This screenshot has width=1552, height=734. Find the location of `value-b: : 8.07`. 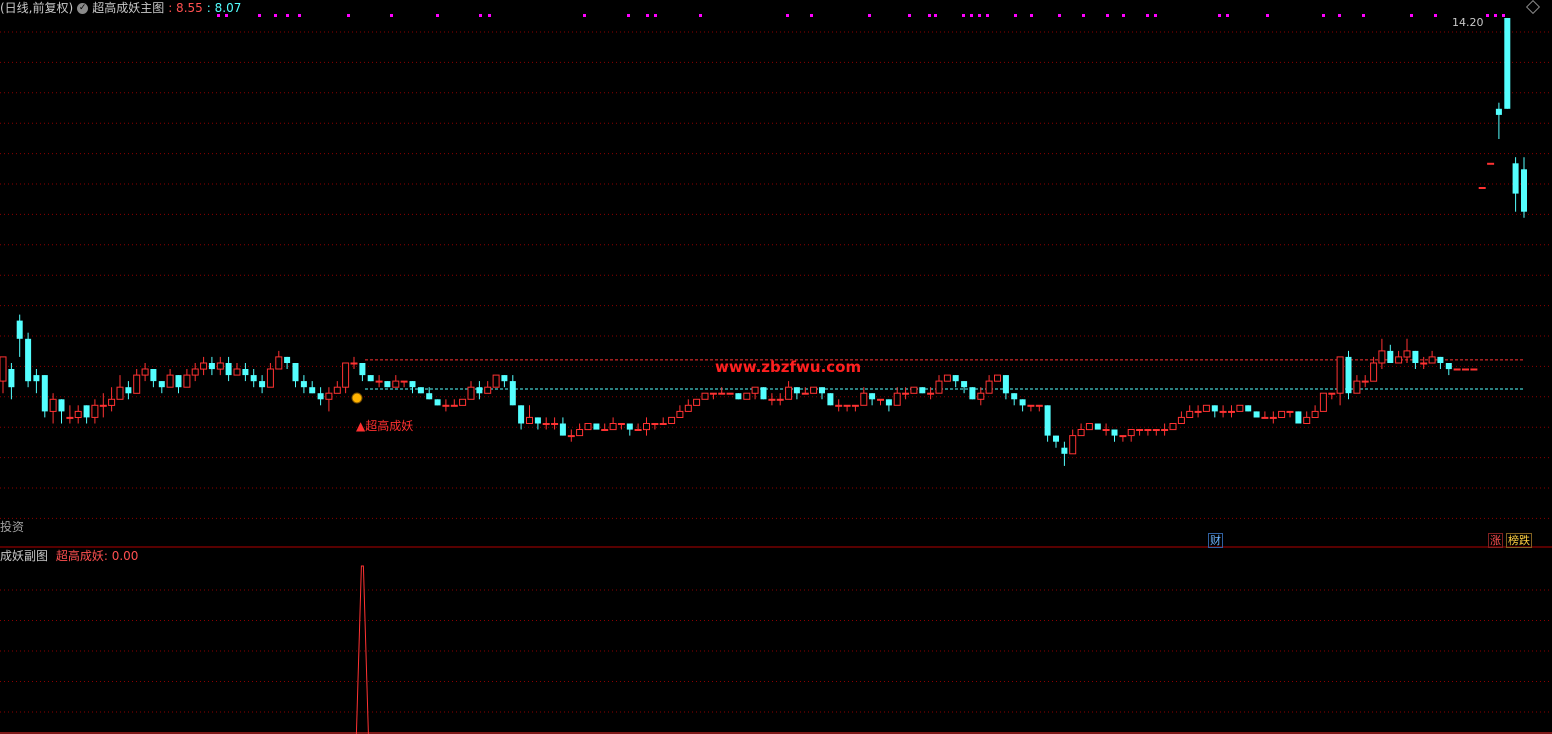

value-b: : 8.07 is located at coordinates (224, 8).